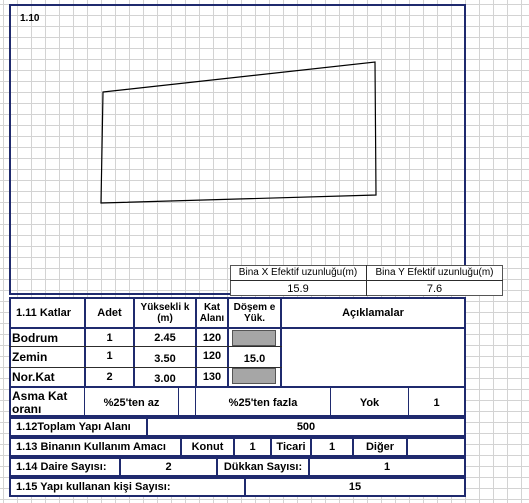 The width and height of the screenshot is (529, 503). Describe the element at coordinates (434, 272) in the screenshot. I see `y-length-label: Bina Y Efektif uzunluğu(m)` at that location.